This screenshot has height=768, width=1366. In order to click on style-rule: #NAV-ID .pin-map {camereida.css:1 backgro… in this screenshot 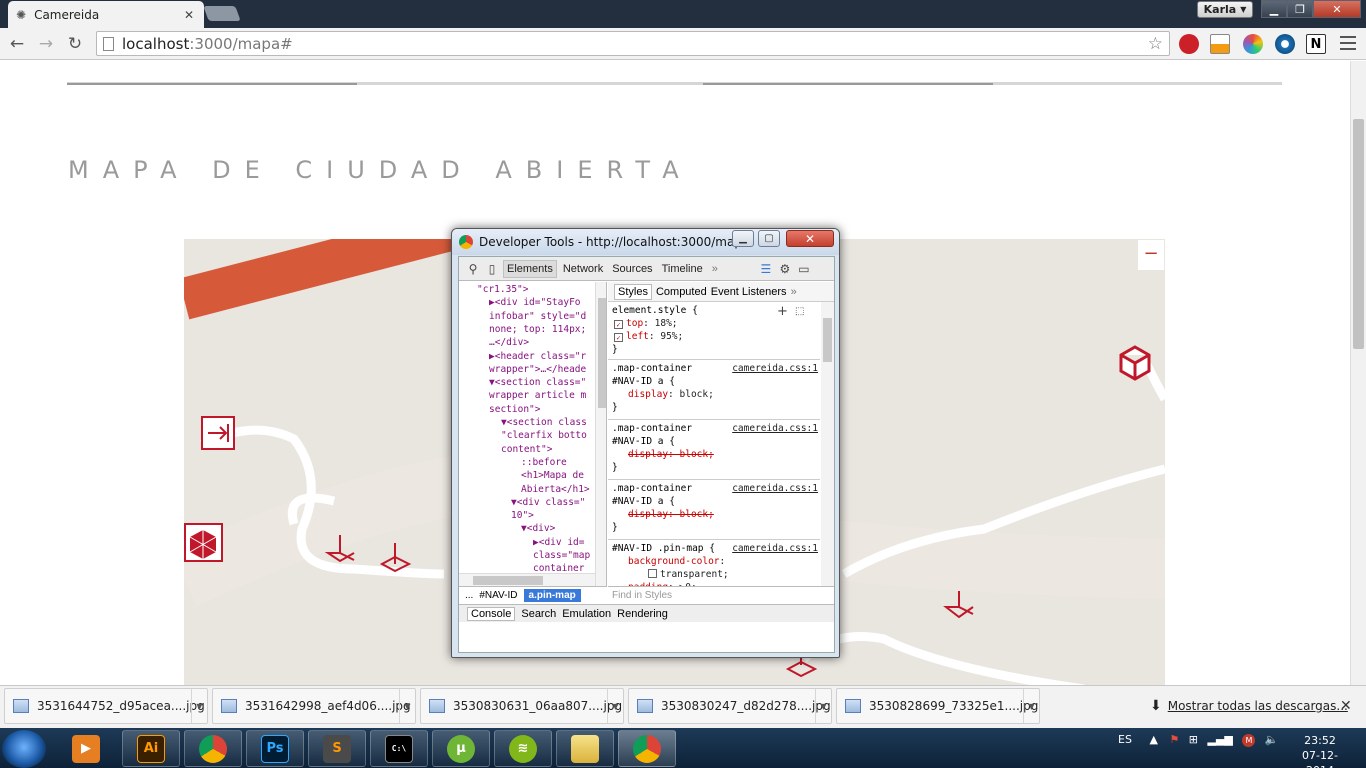, I will do `click(714, 564)`.